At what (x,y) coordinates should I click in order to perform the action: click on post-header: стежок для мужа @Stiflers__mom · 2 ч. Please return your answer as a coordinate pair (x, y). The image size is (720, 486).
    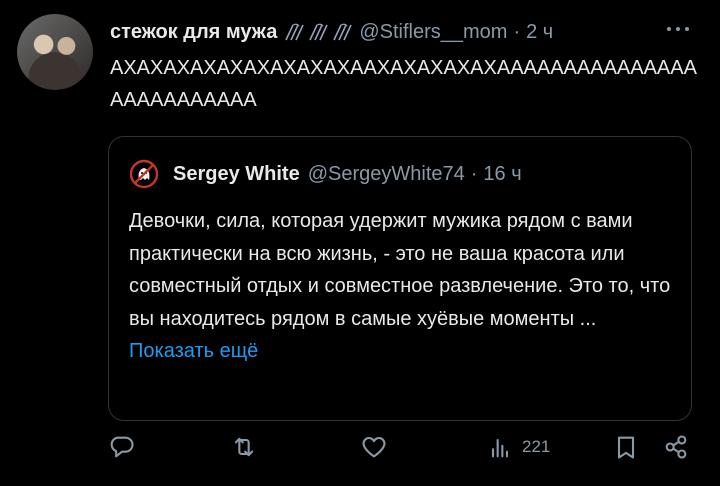
    Looking at the image, I should click on (331, 32).